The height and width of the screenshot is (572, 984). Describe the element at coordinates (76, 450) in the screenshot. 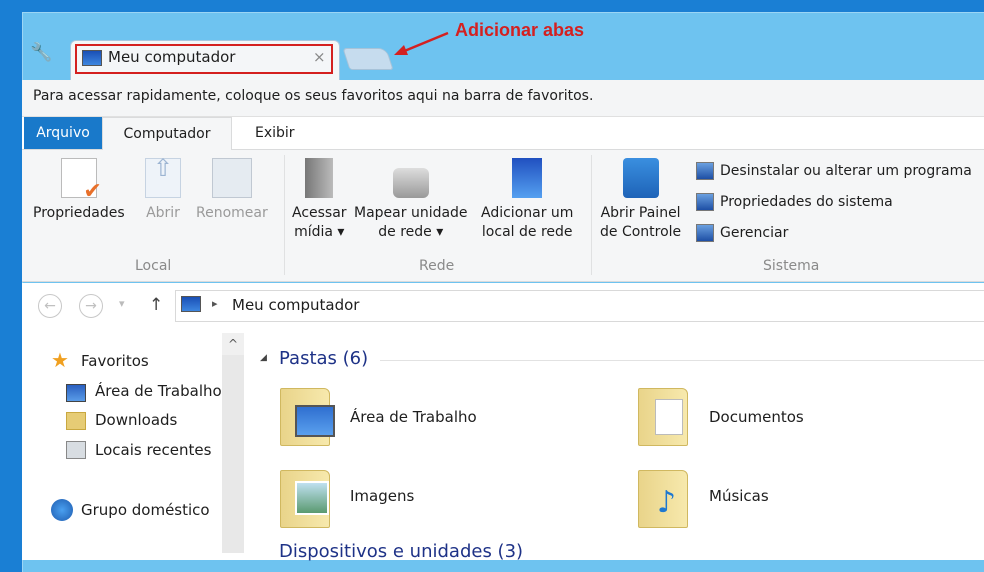

I see `recent-places-icon` at that location.